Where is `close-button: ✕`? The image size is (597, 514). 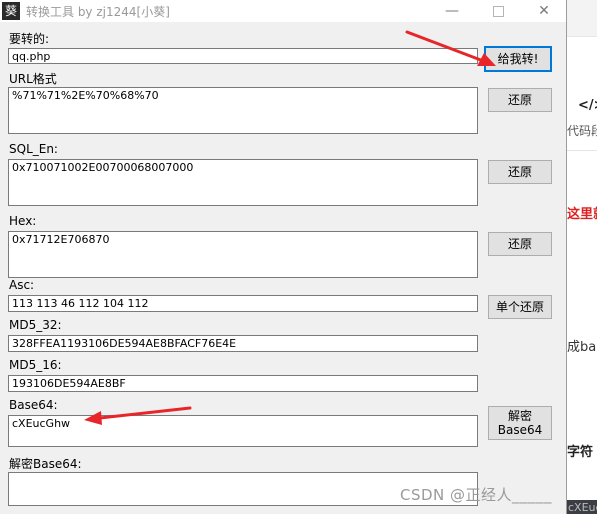 close-button: ✕ is located at coordinates (544, 11).